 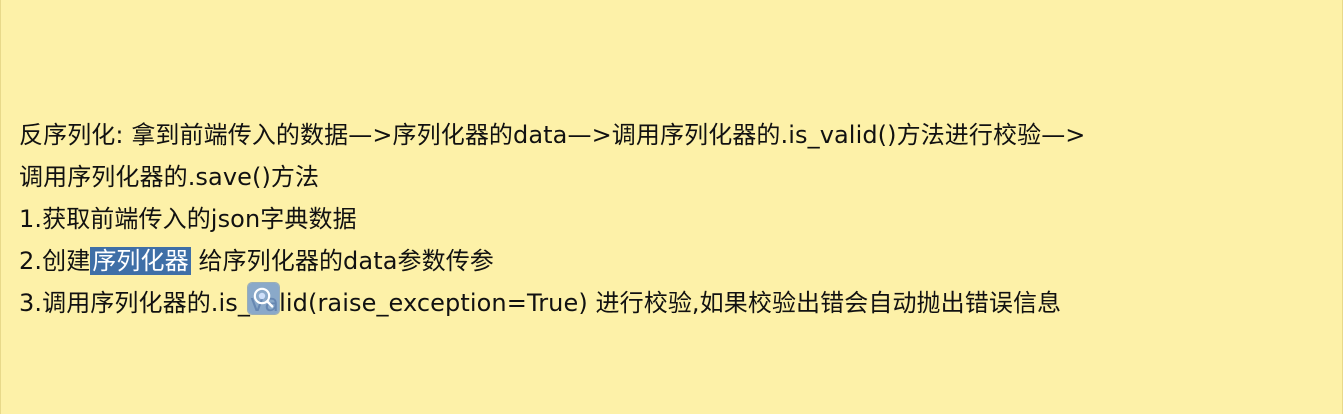 I want to click on text-line-4-prefix: 2.创建, so click(x=55, y=261).